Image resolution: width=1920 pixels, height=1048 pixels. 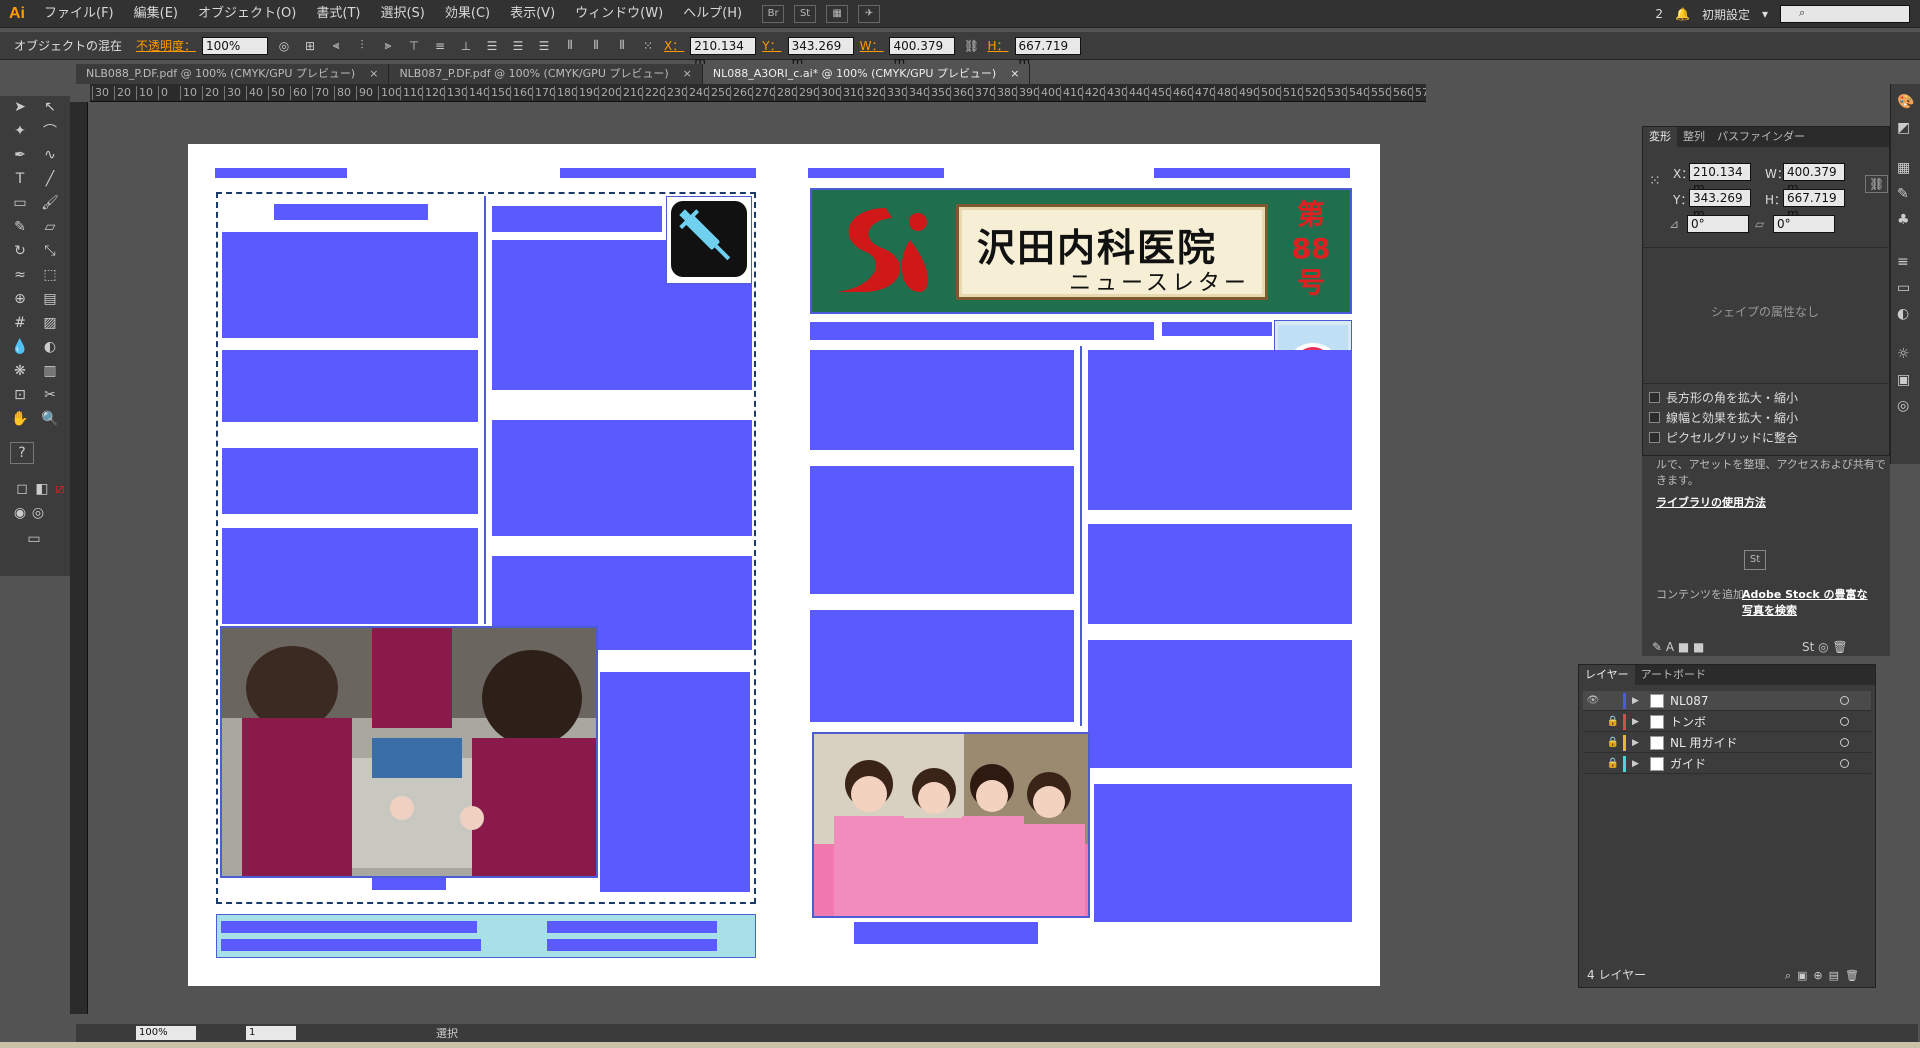 What do you see at coordinates (1903, 194) in the screenshot?
I see `brushes-icon: ✎` at bounding box center [1903, 194].